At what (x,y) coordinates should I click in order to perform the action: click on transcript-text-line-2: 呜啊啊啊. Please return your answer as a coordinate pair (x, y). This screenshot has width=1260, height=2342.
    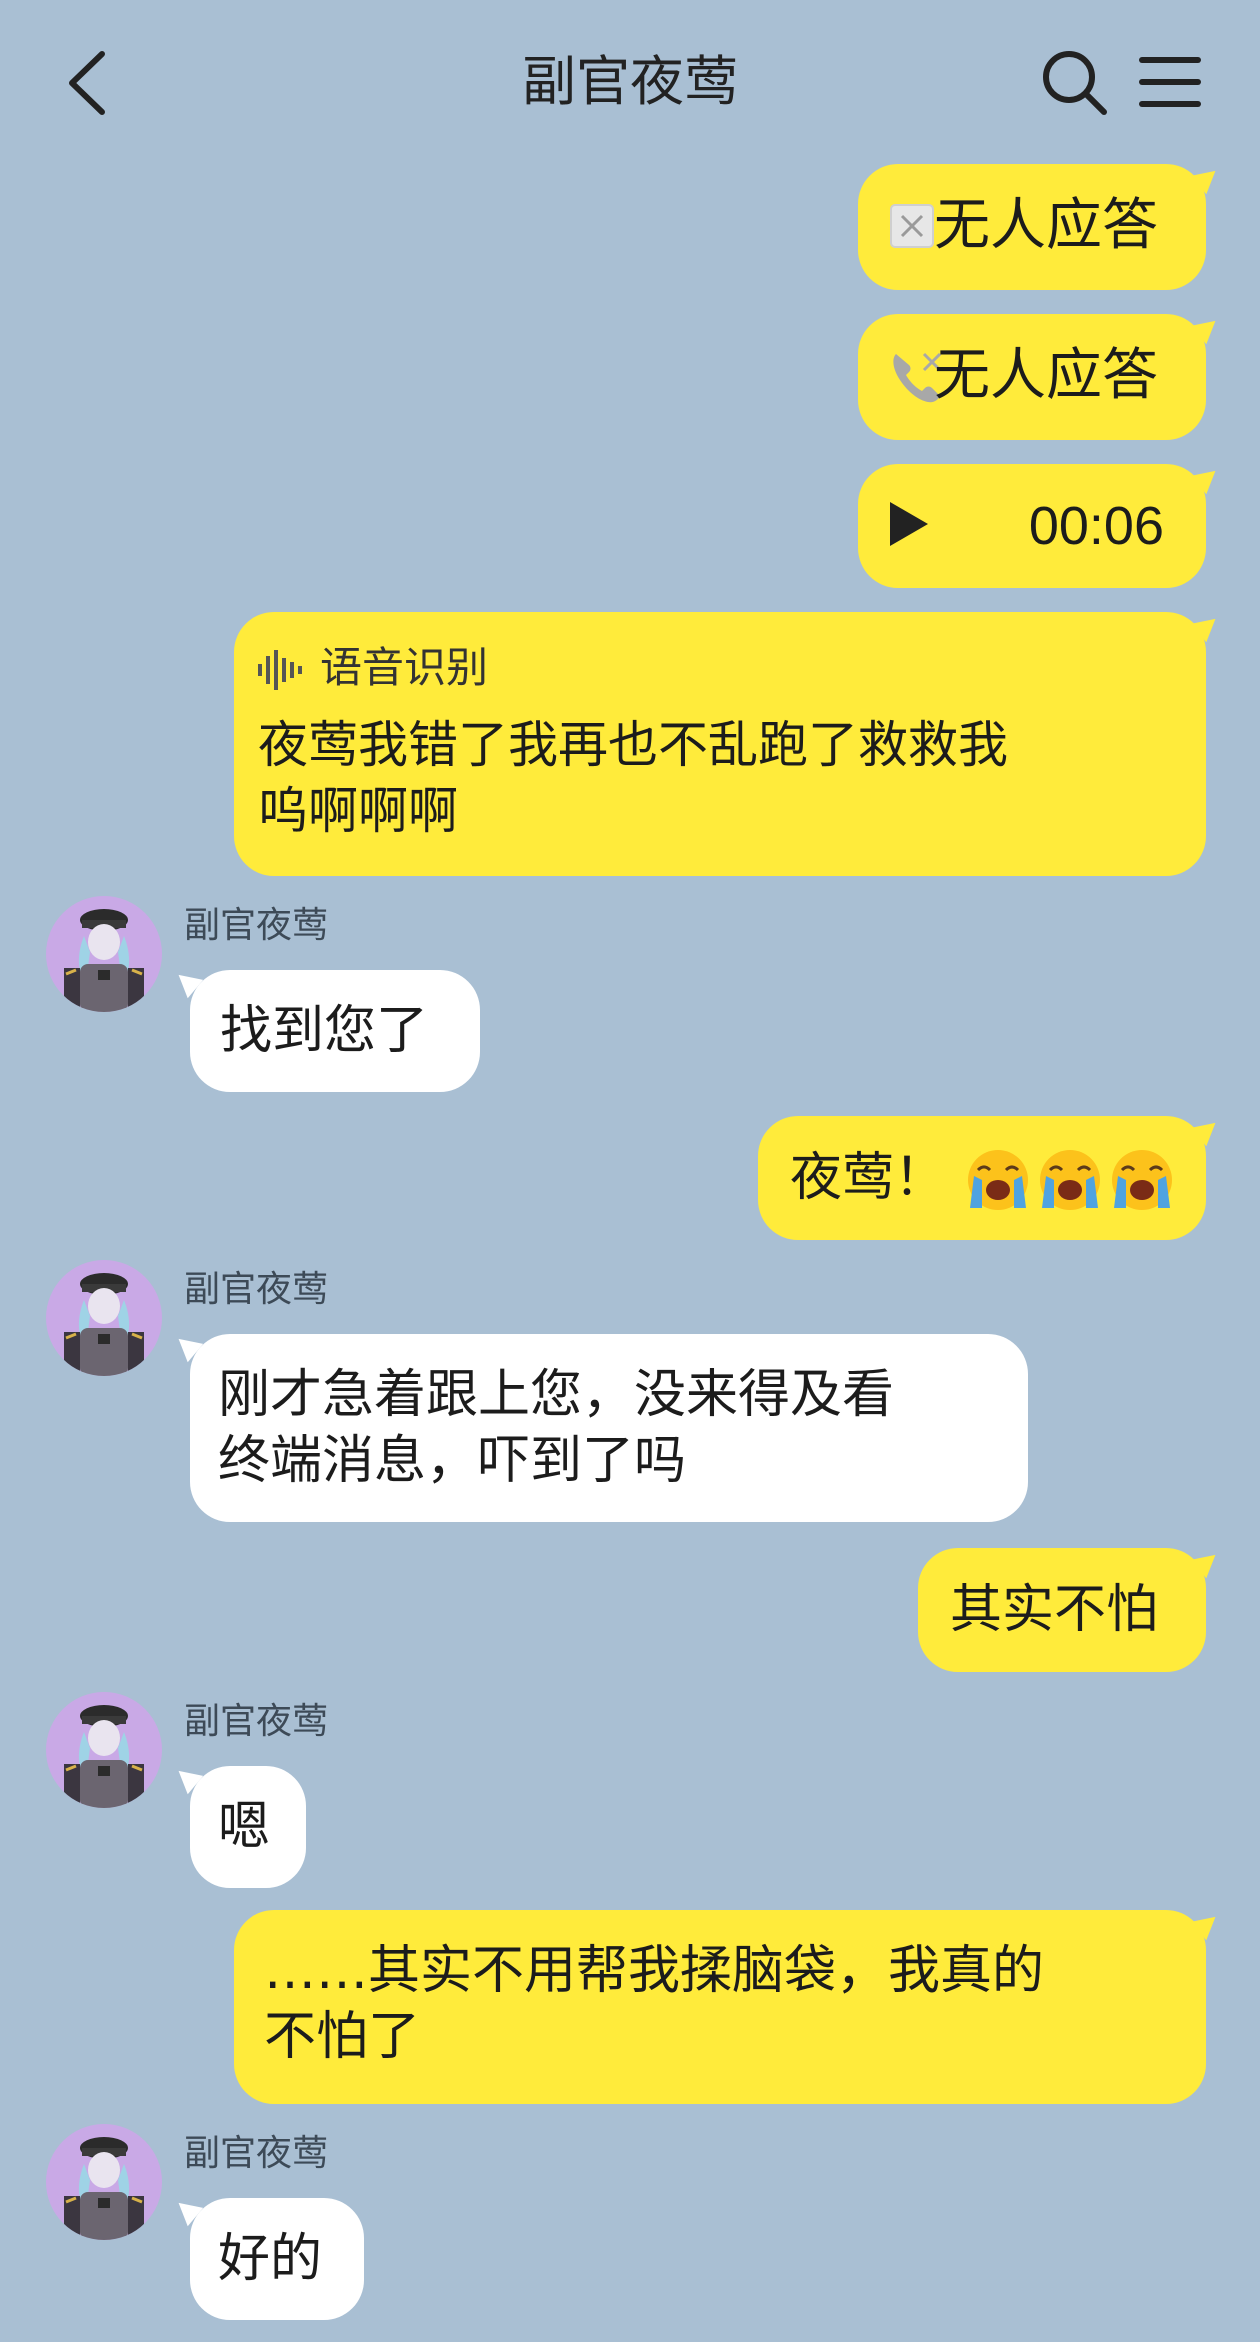
    Looking at the image, I should click on (358, 811).